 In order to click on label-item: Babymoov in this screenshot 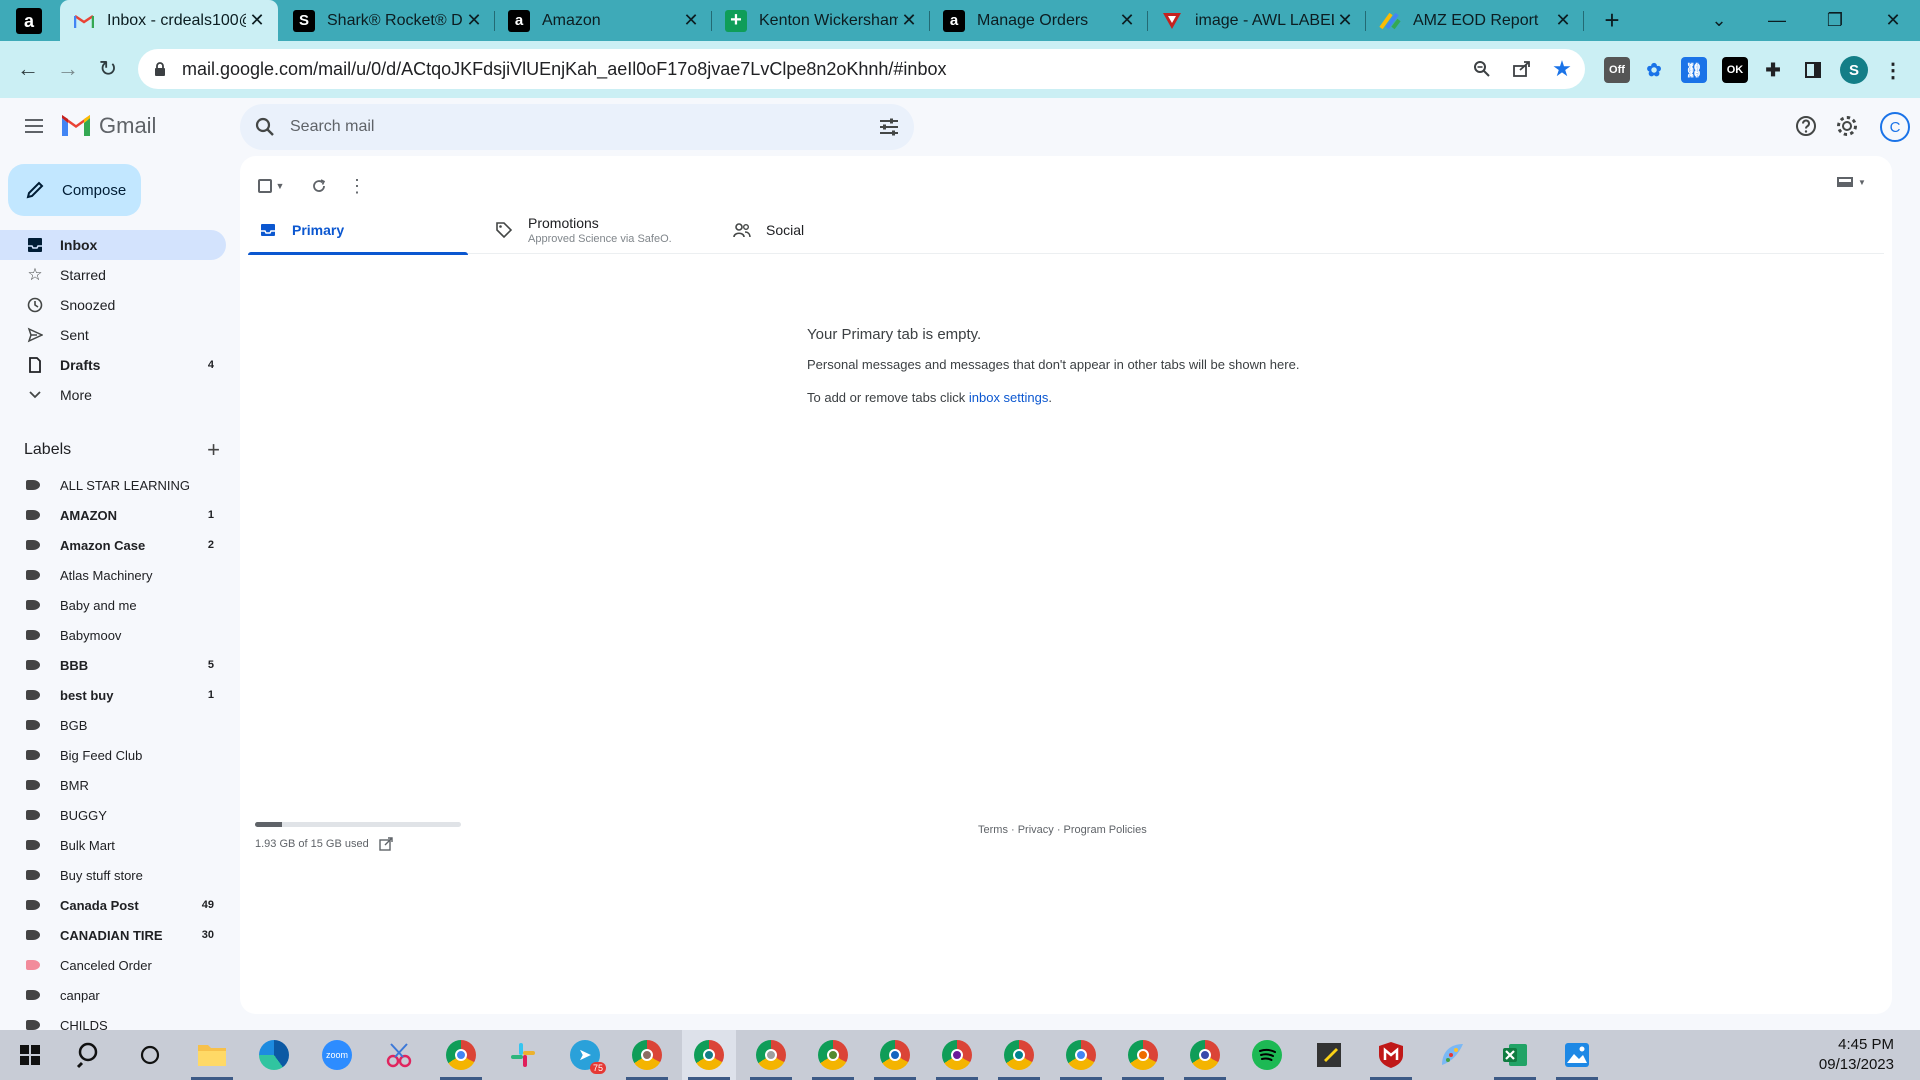, I will do `click(113, 635)`.